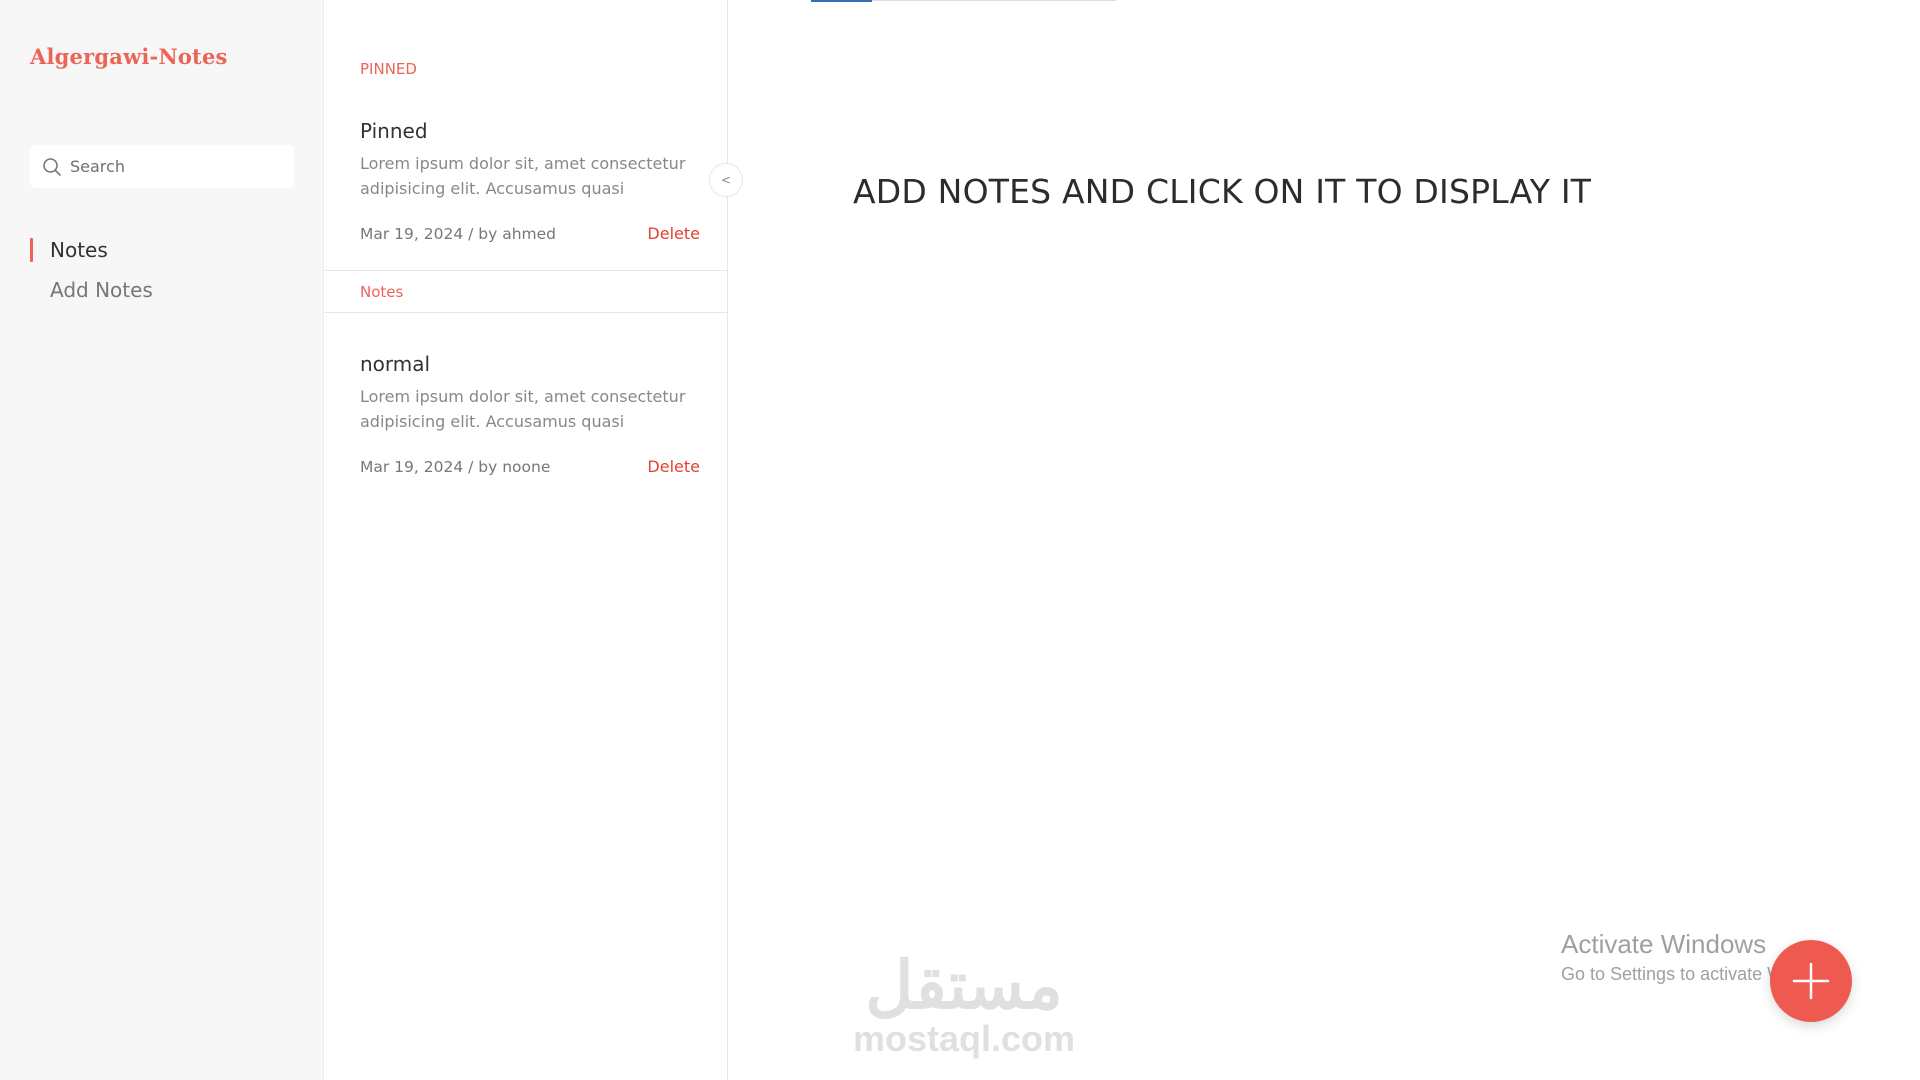 The image size is (1920, 1080). I want to click on empty-state-message: ADD NOTES AND CLICK ON IT TO DISPLAY IT, so click(1222, 191).